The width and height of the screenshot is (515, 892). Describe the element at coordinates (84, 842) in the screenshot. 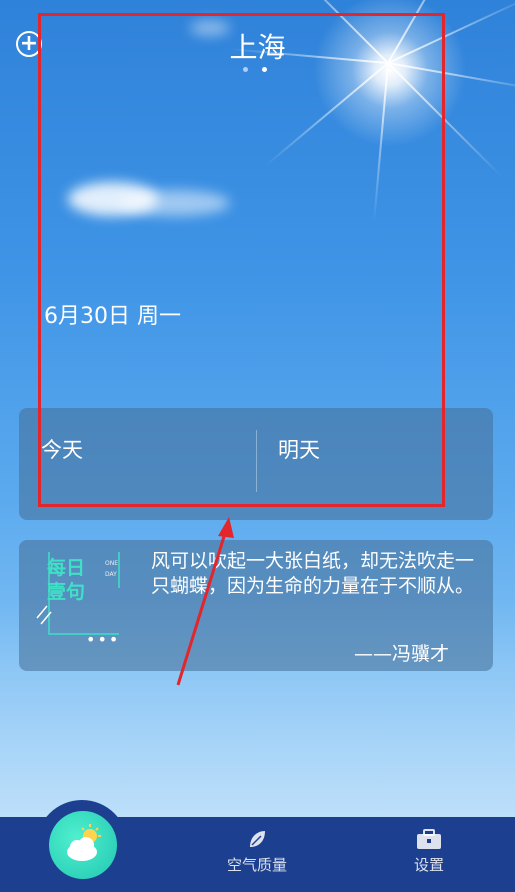

I see `cloud-sun-icon` at that location.